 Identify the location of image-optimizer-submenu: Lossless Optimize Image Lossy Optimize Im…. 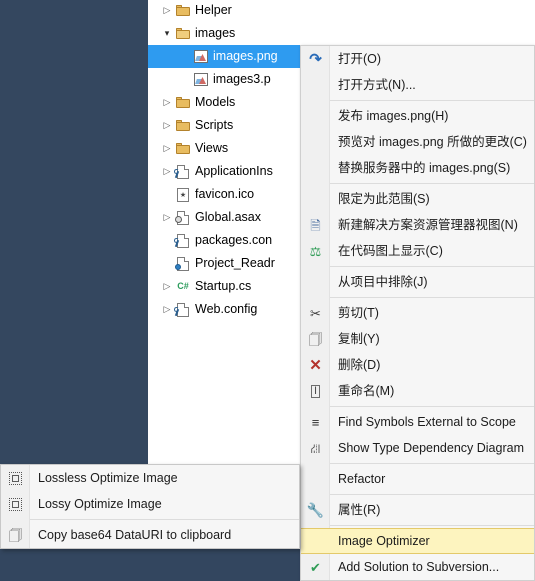
(150, 506).